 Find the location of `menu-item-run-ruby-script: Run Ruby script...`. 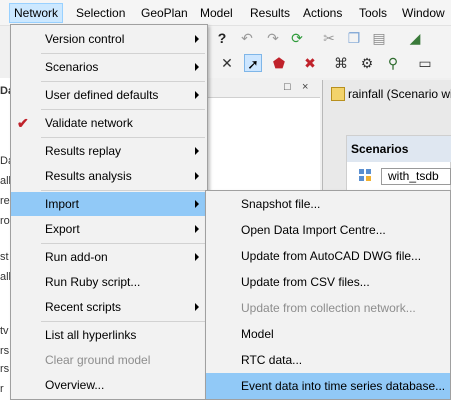

menu-item-run-ruby-script: Run Ruby script... is located at coordinates (109, 282).